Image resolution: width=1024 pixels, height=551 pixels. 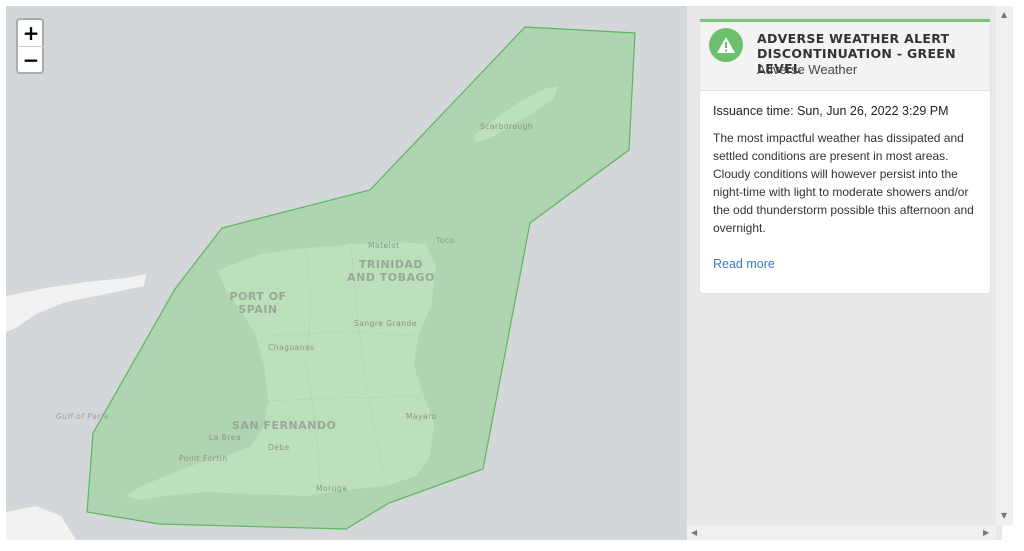 I want to click on zoom-out-button: −, so click(x=31, y=59).